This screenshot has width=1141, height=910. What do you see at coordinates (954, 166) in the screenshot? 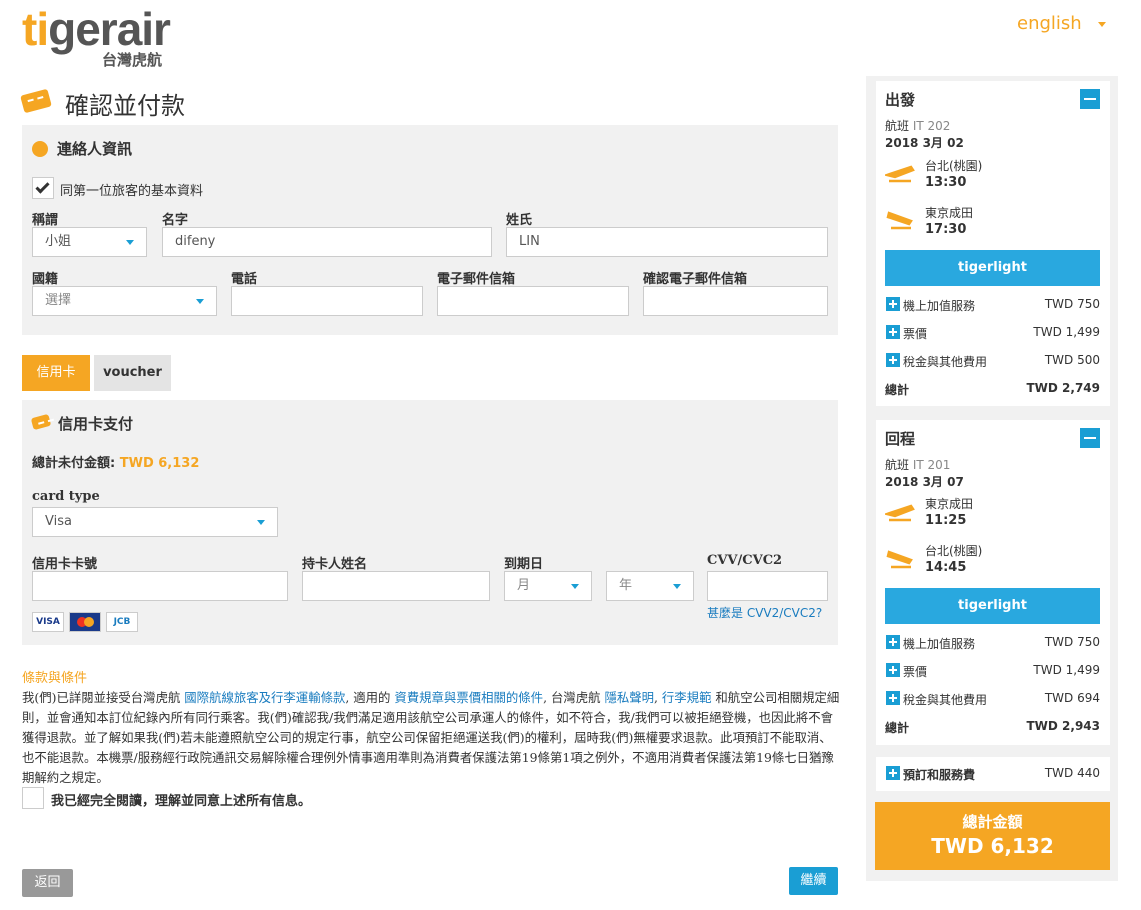
I see `outbound-from: 台北(桃園)` at bounding box center [954, 166].